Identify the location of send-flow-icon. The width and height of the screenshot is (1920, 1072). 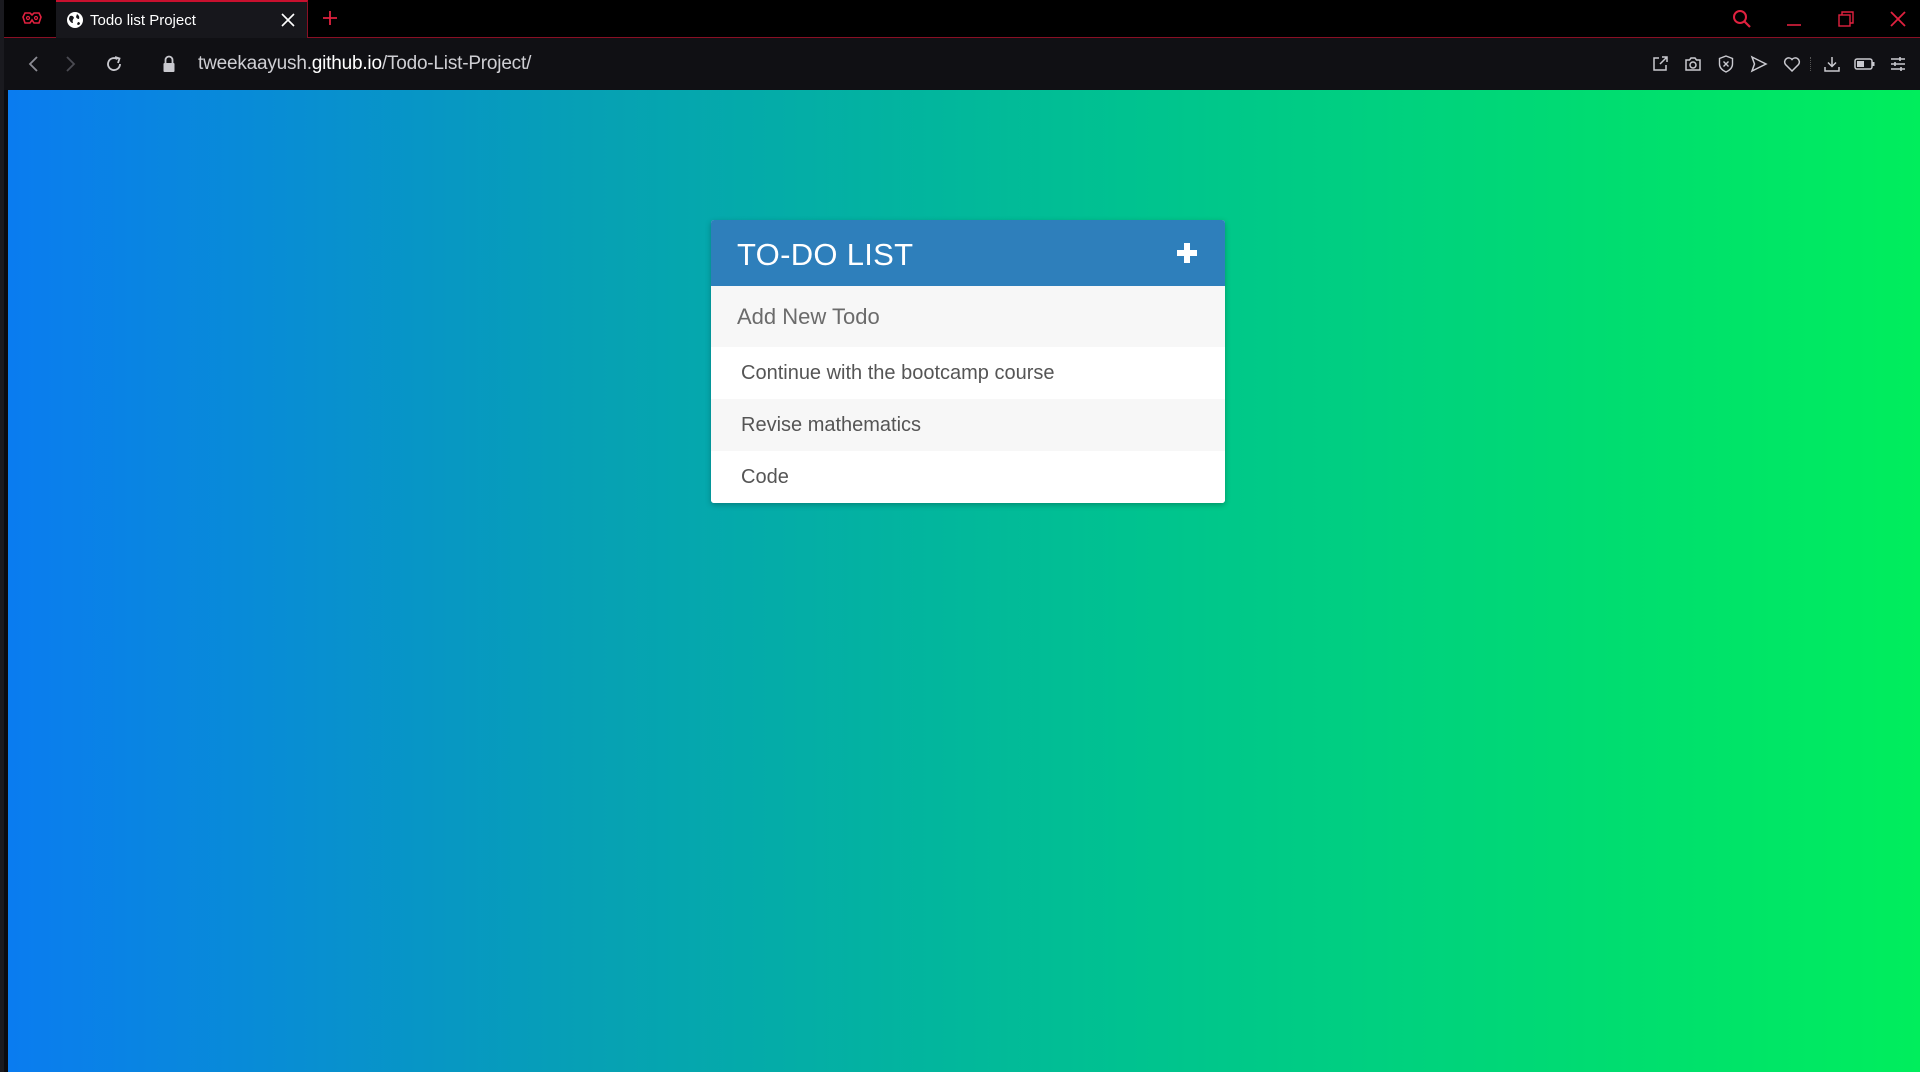
(1758, 64).